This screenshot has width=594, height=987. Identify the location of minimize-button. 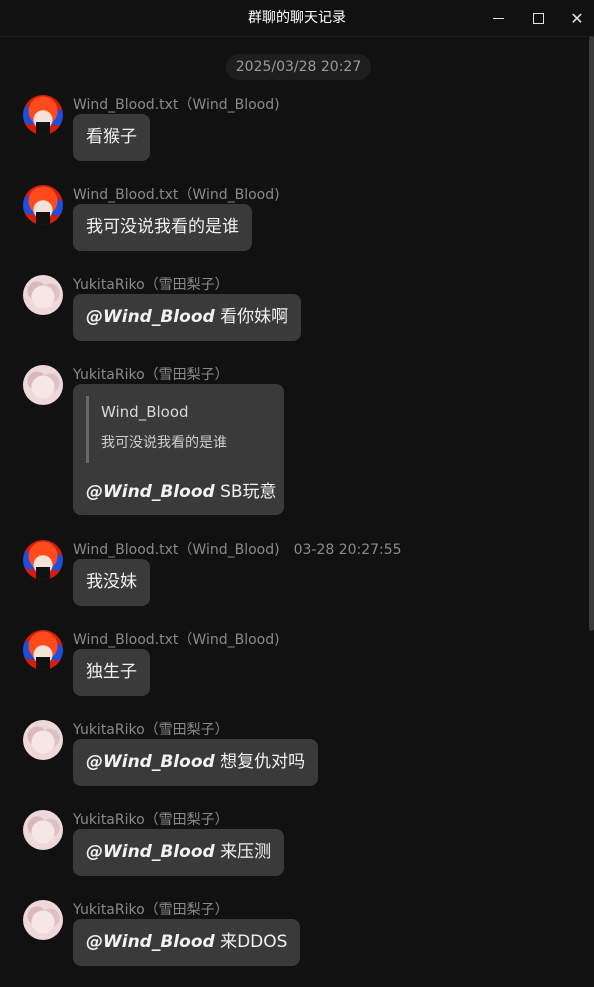
(498, 18).